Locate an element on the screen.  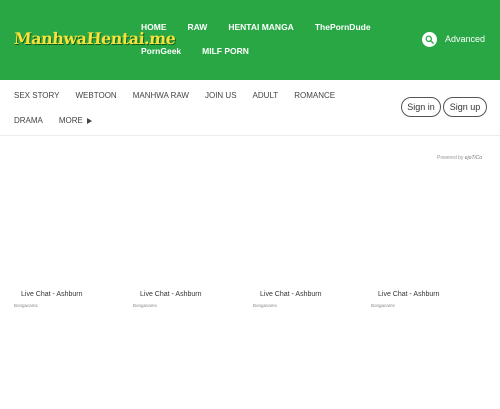
nav-theporndude: ThePornDude is located at coordinates (343, 27).